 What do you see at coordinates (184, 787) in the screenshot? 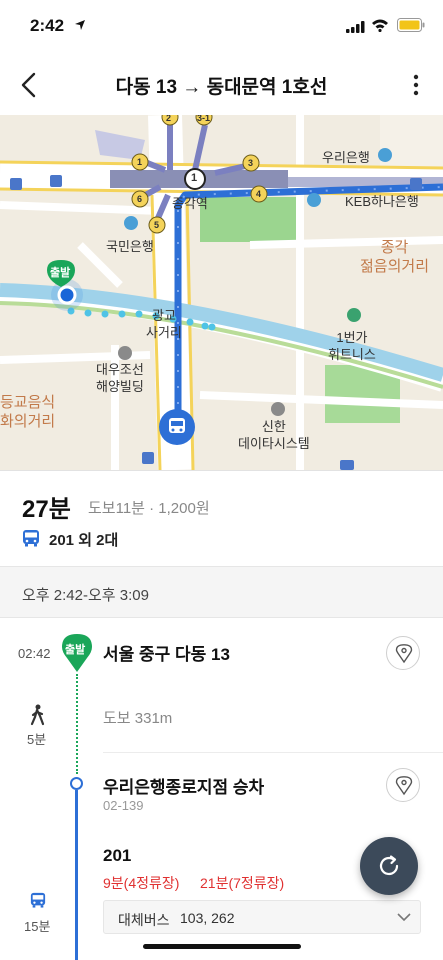
I see `boarding-stop-name: 우리은행종로지점 승차` at bounding box center [184, 787].